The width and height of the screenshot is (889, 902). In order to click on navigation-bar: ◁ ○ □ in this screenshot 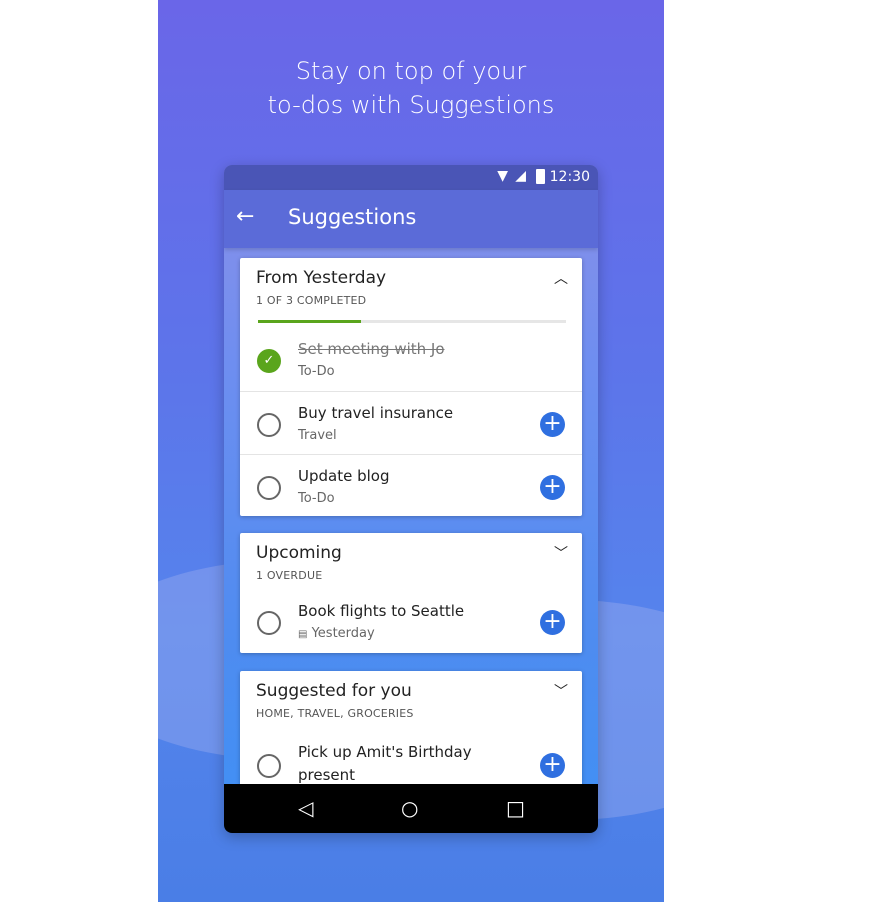, I will do `click(411, 808)`.